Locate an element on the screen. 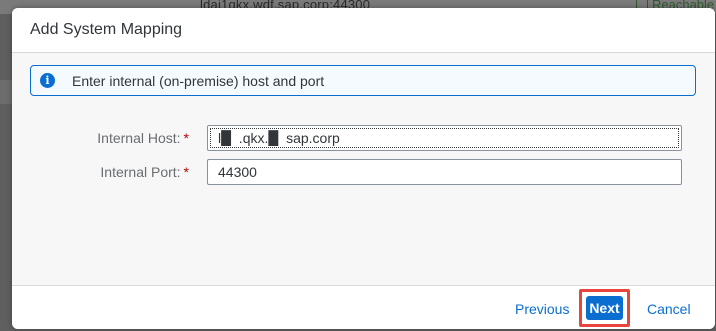 This screenshot has width=716, height=331. internal-port-label: Internal Port: * is located at coordinates (144, 172).